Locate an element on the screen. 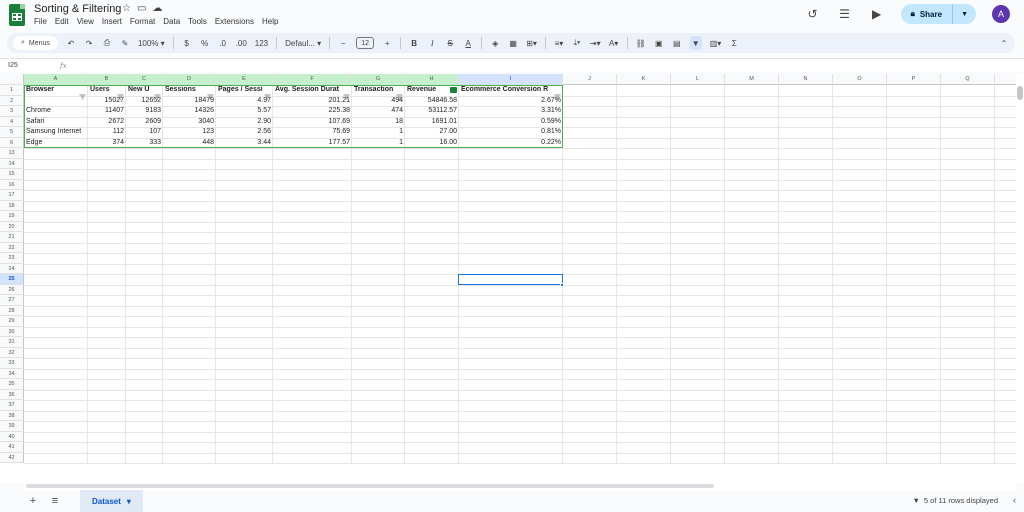  data-cell: 12652 is located at coordinates (144, 101).